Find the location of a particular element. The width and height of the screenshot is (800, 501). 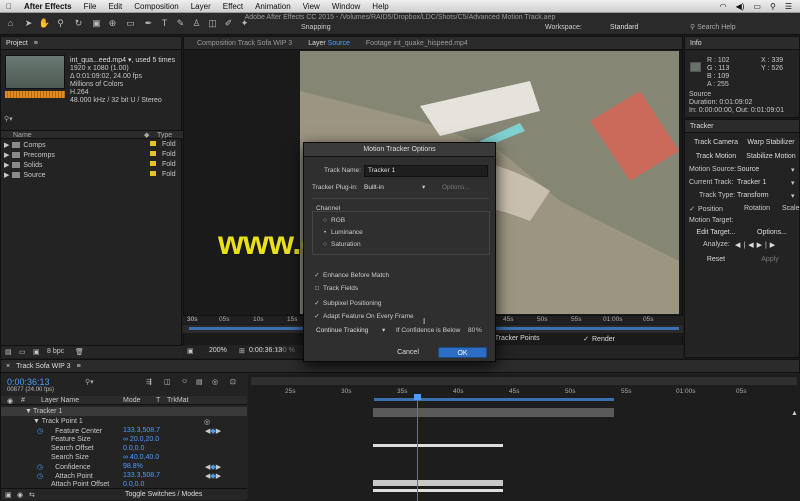

tab-composition: Composition Track Sofa WIP 3 is located at coordinates (244, 43).